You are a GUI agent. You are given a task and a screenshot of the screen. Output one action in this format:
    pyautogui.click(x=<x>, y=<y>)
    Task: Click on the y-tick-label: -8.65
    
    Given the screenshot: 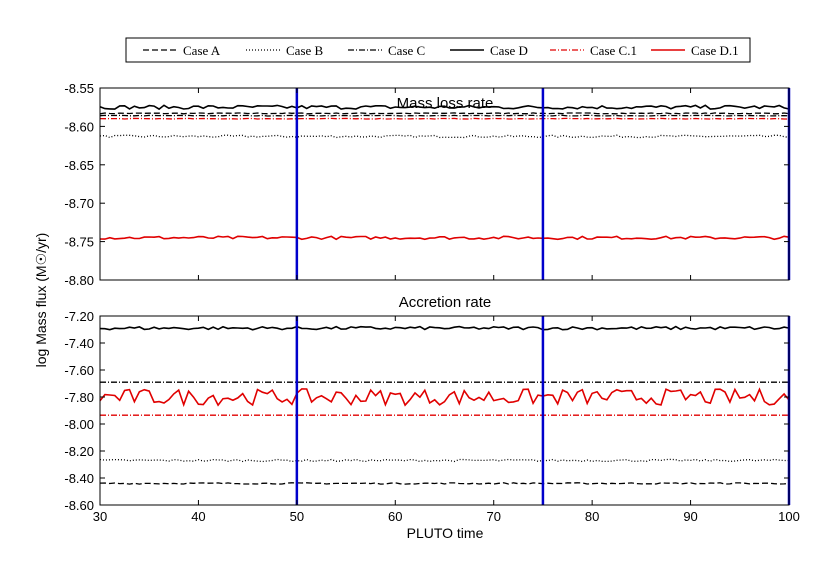 What is the action you would take?
    pyautogui.click(x=79, y=165)
    